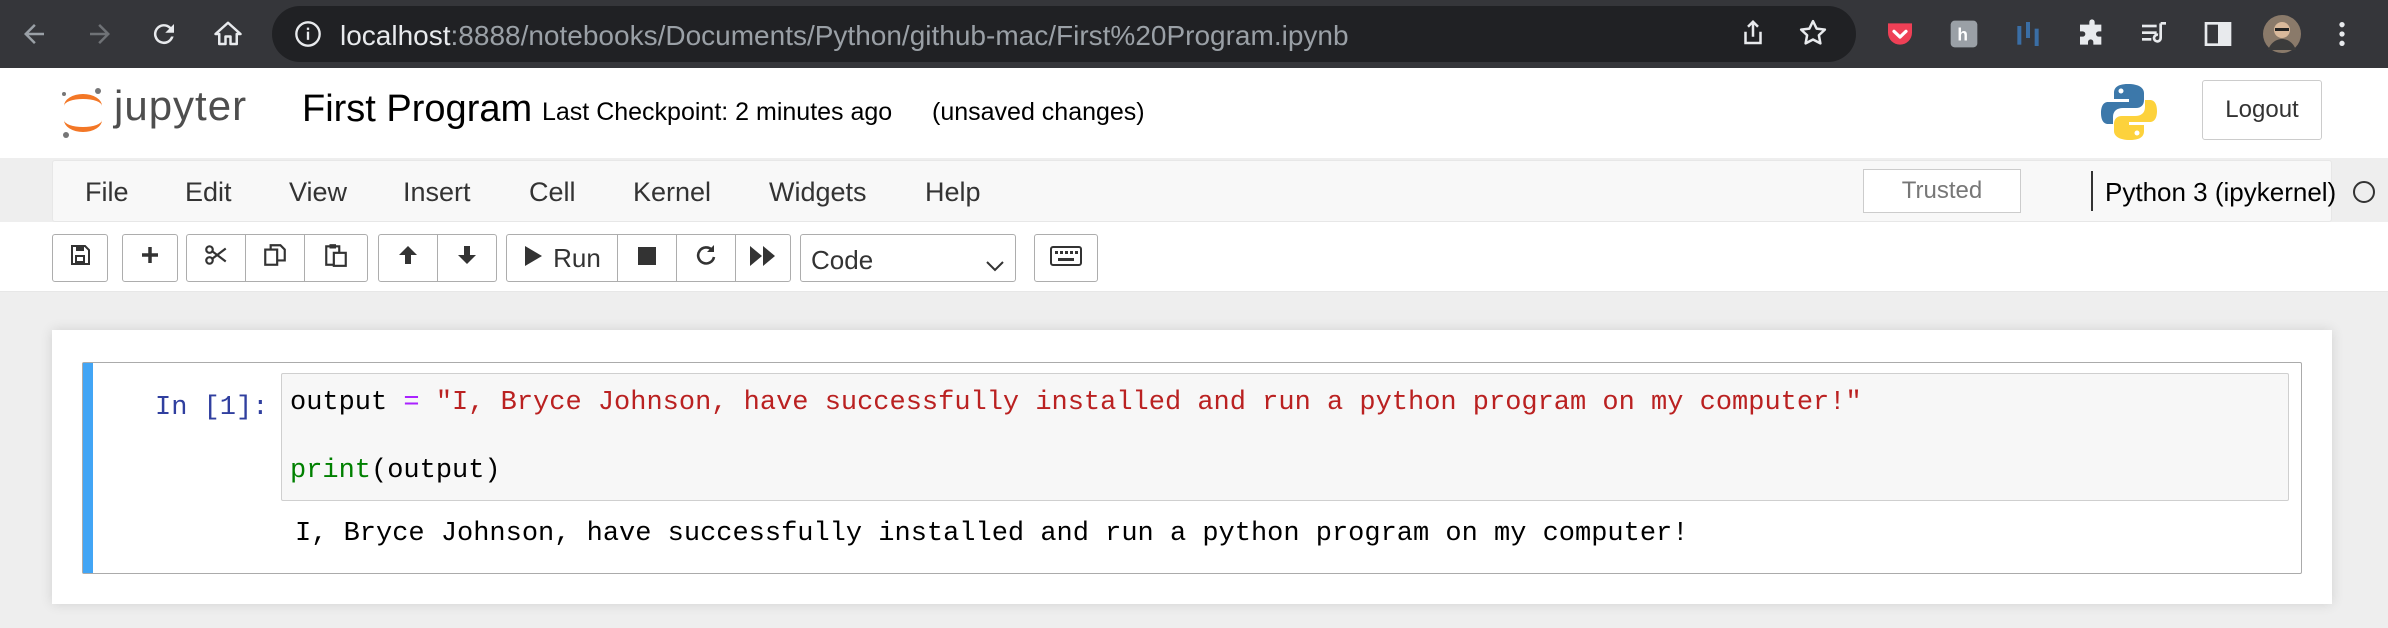 This screenshot has height=628, width=2388. Describe the element at coordinates (1900, 34) in the screenshot. I see `pocket-icon` at that location.